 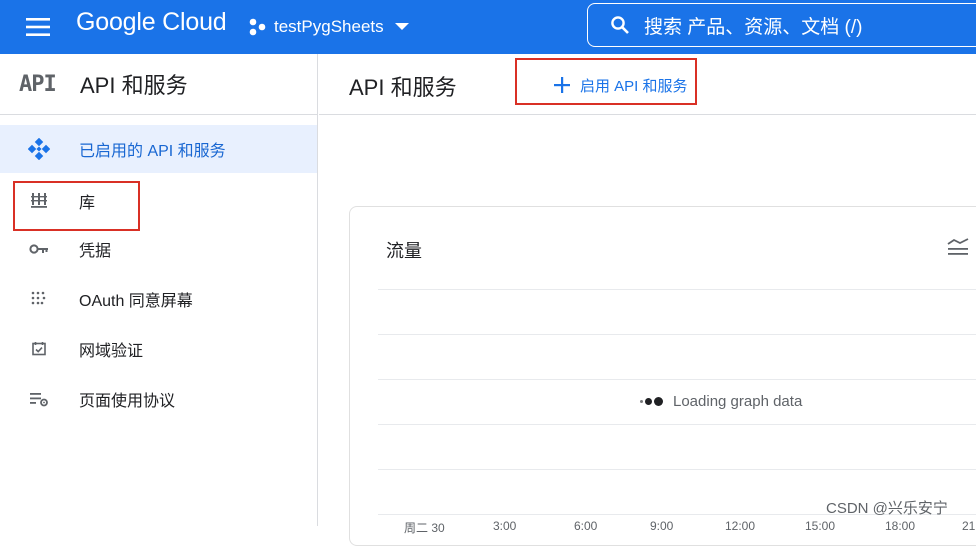 What do you see at coordinates (38, 84) in the screenshot?
I see `api-badge: API` at bounding box center [38, 84].